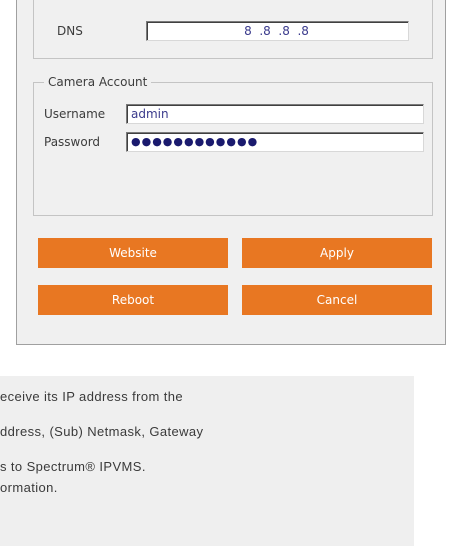 The width and height of the screenshot is (464, 546). I want to click on instruction-line: ddress, (Sub) Netmask, Gateway, so click(102, 431).